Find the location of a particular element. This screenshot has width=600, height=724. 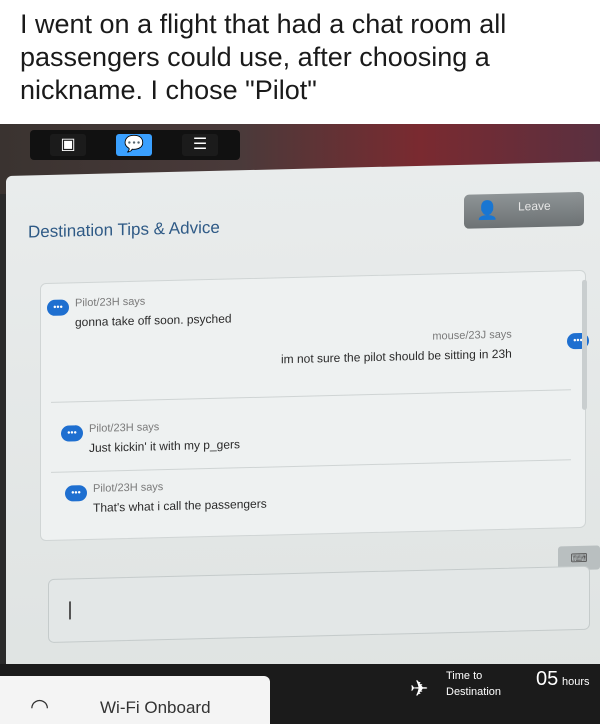

leave-label: Leave is located at coordinates (534, 206).